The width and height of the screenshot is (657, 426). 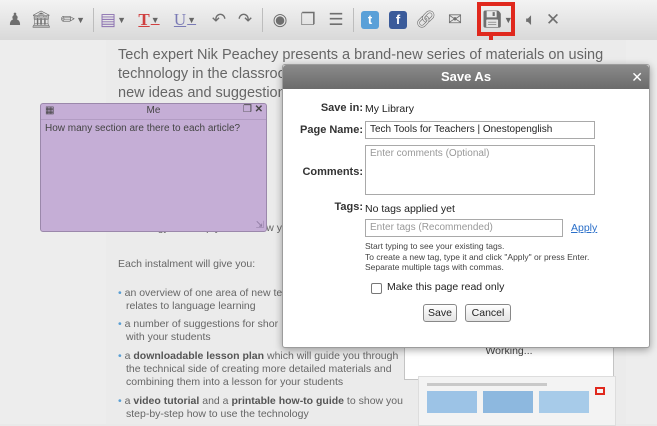 What do you see at coordinates (113, 20) in the screenshot?
I see `note-icon: ▤ ▼` at bounding box center [113, 20].